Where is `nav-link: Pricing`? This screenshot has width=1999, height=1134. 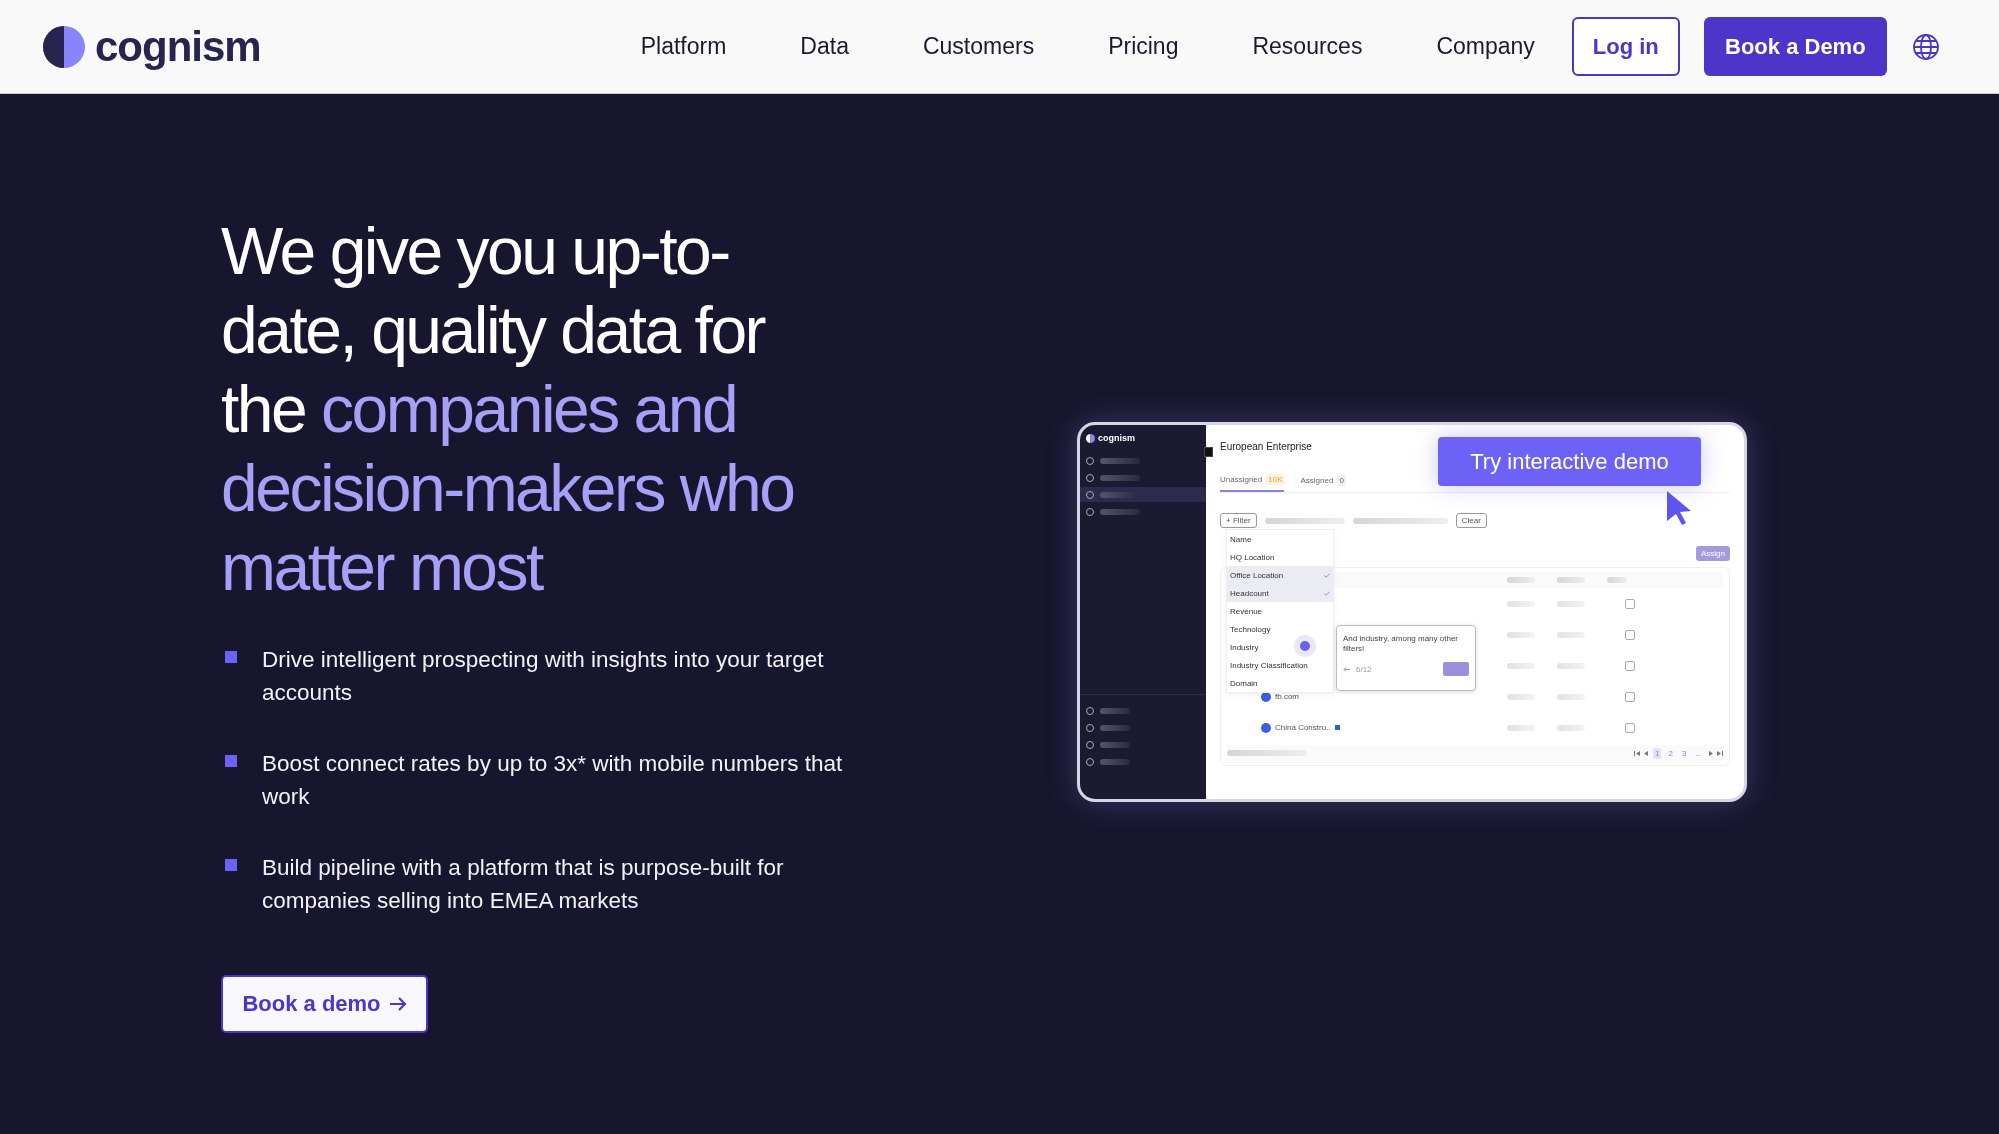
nav-link: Pricing is located at coordinates (1143, 46).